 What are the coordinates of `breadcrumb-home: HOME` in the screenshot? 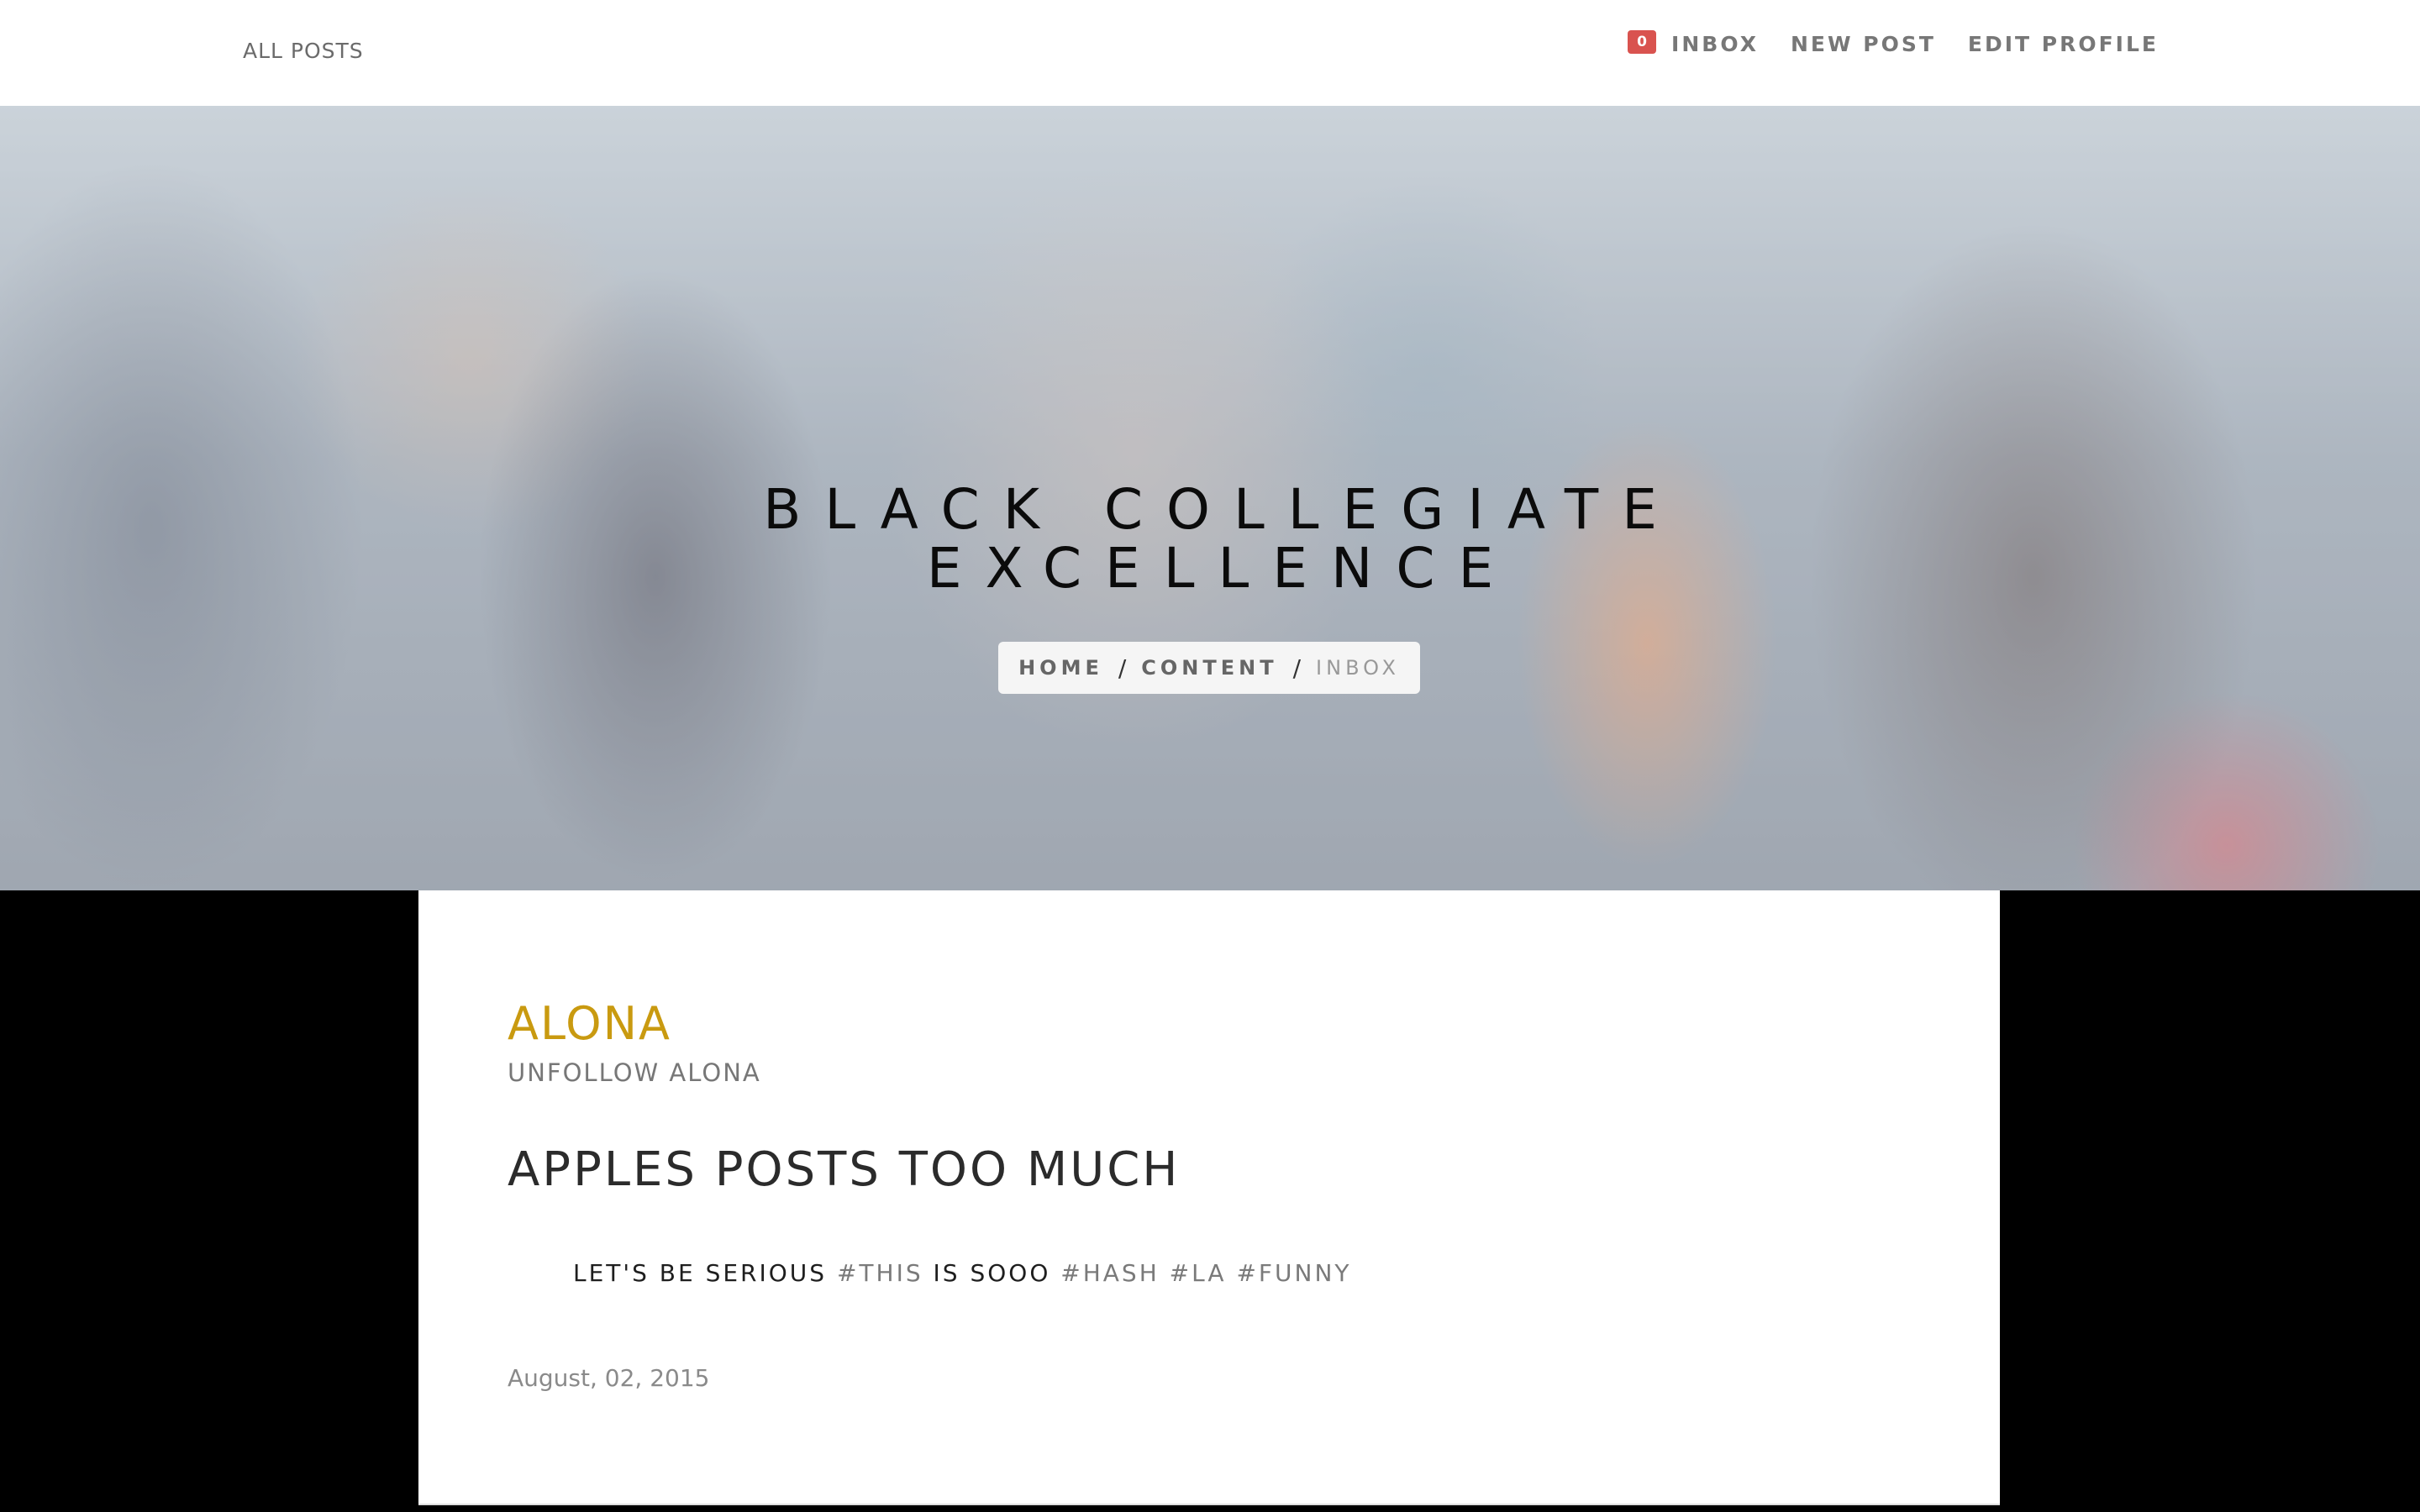 It's located at (1060, 668).